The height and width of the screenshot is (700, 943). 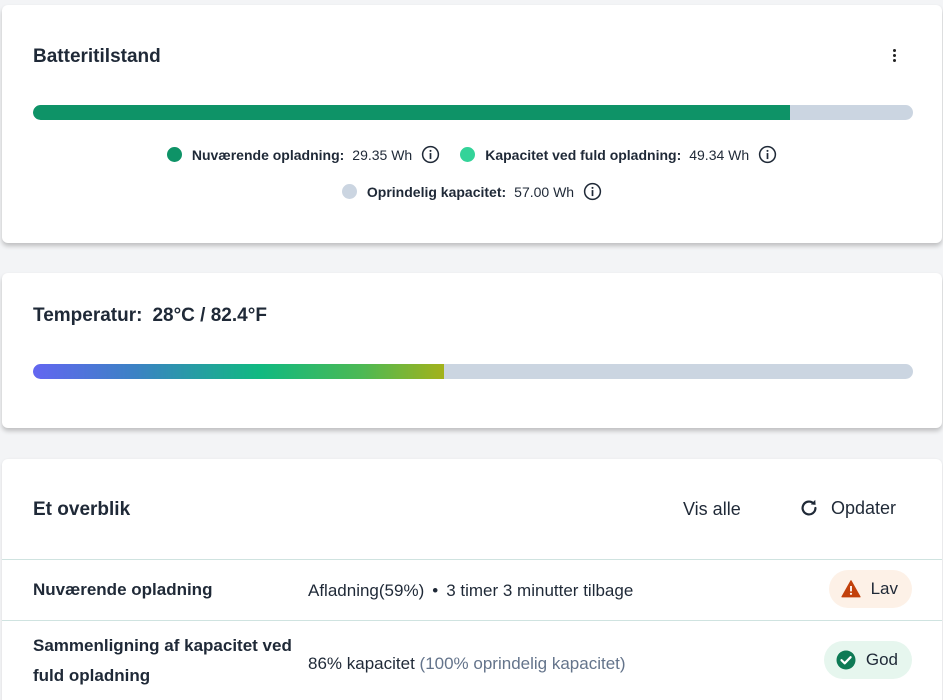 I want to click on discharge-status: Afladning(59%), so click(x=366, y=590).